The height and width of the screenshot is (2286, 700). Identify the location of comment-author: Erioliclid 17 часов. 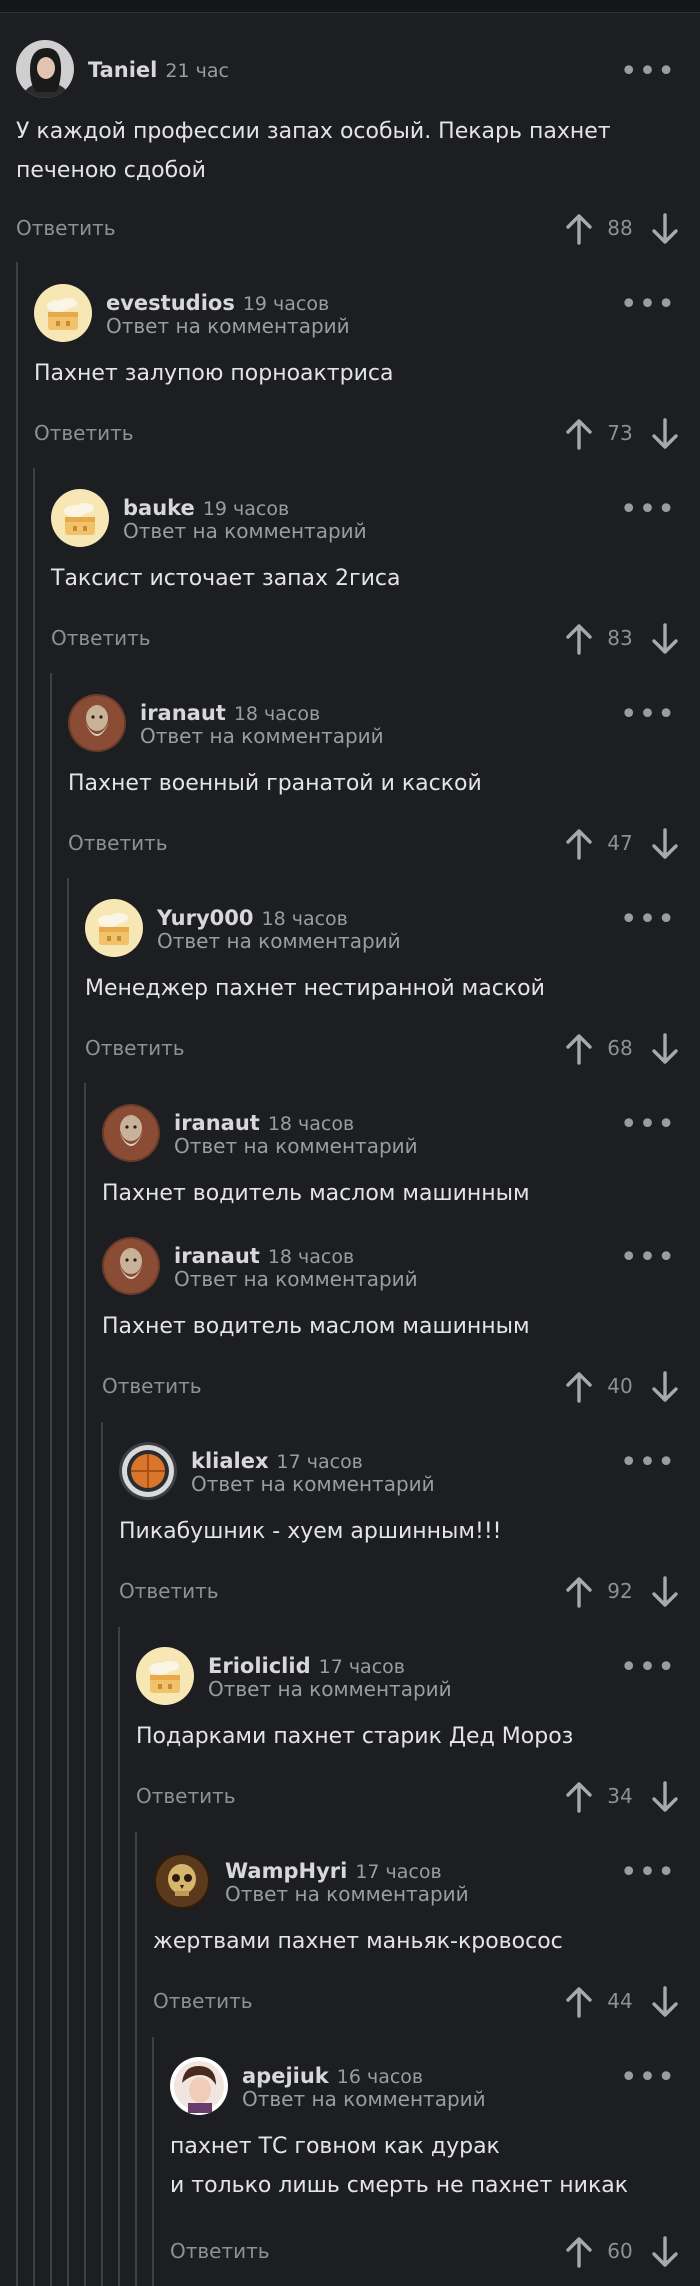
(306, 1666).